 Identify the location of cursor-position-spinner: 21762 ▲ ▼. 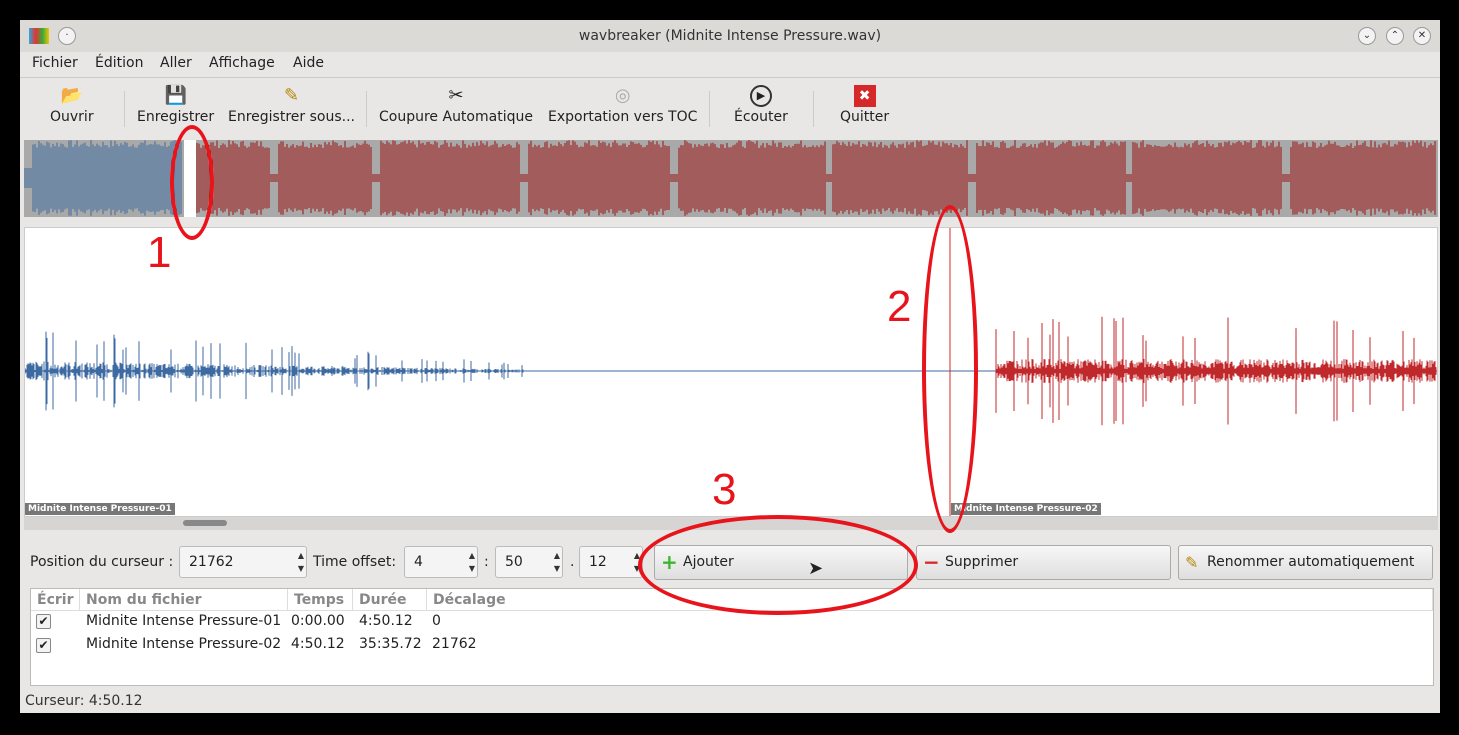
(243, 562).